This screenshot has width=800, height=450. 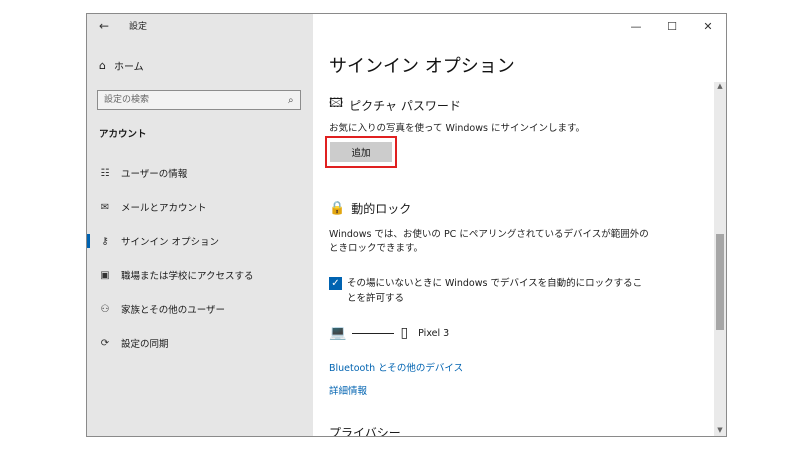 What do you see at coordinates (200, 343) in the screenshot?
I see `sidebar-item-sync: ⟳ 設定の同期` at bounding box center [200, 343].